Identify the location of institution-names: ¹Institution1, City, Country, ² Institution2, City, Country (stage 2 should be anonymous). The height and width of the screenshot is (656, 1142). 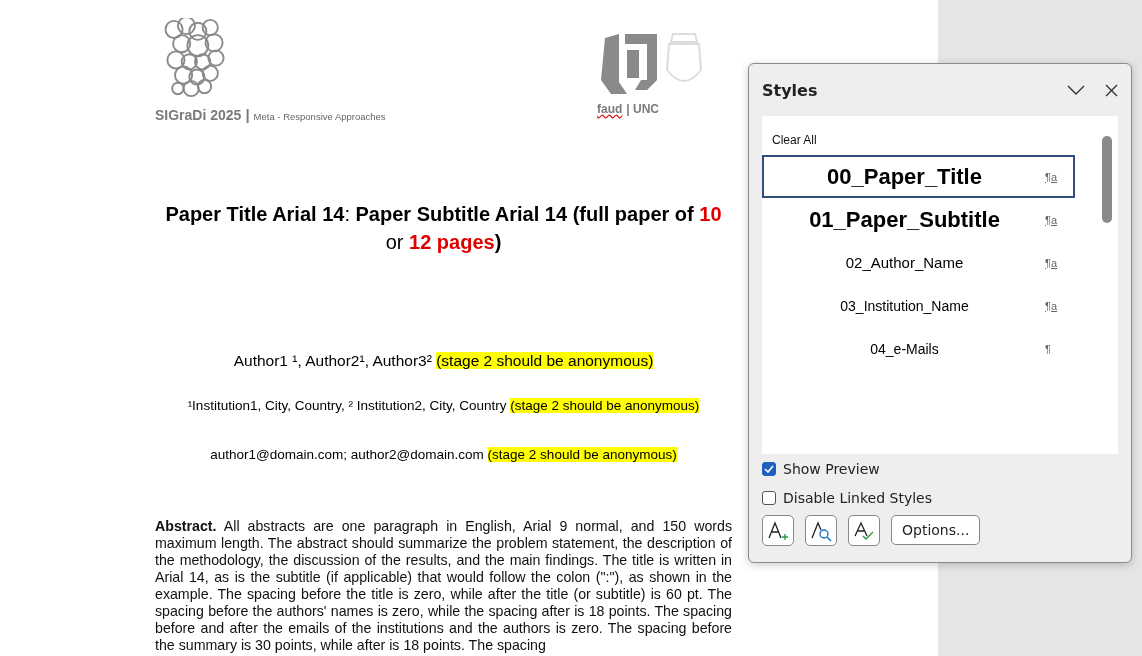
(443, 405).